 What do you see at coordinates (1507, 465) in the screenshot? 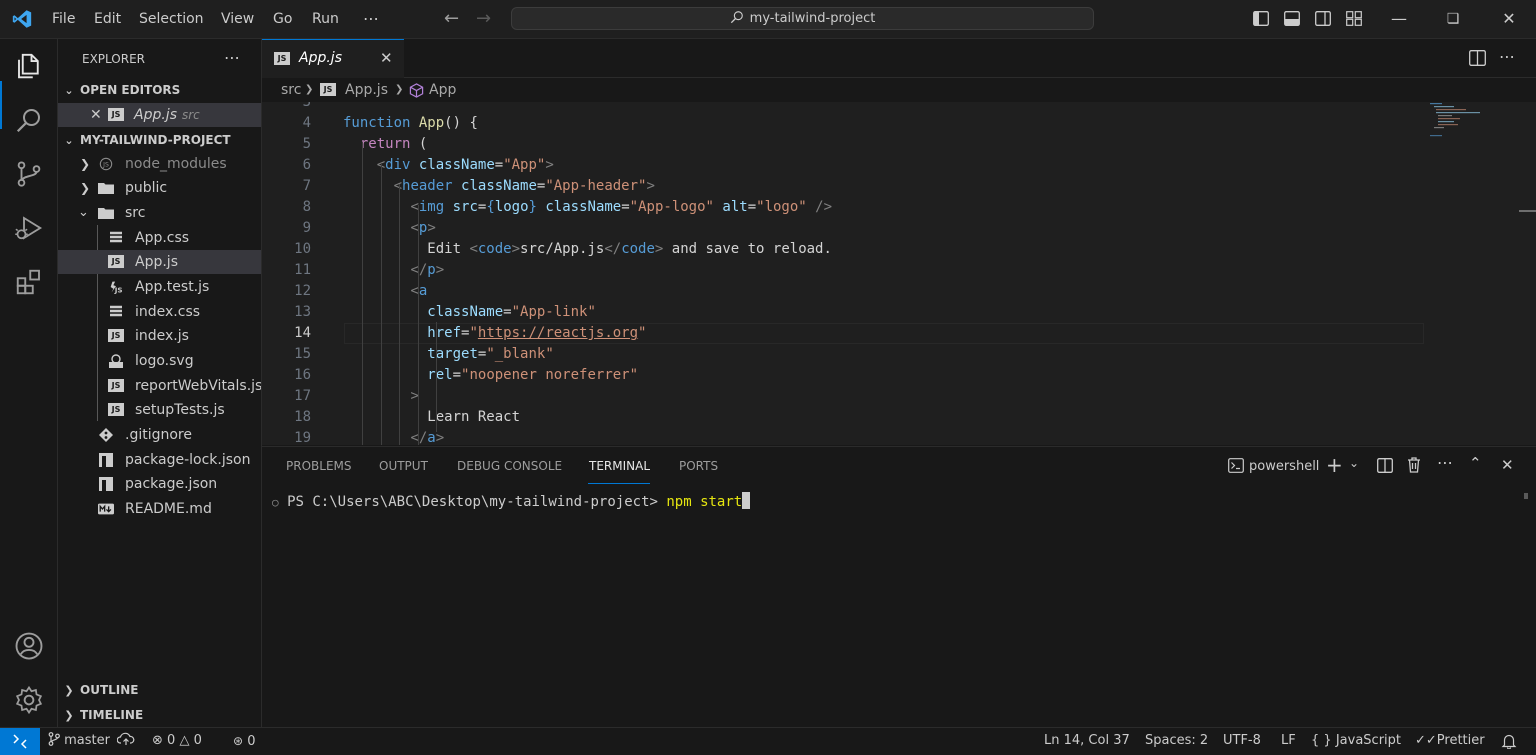
I see `close-panel-icon: ✕` at bounding box center [1507, 465].